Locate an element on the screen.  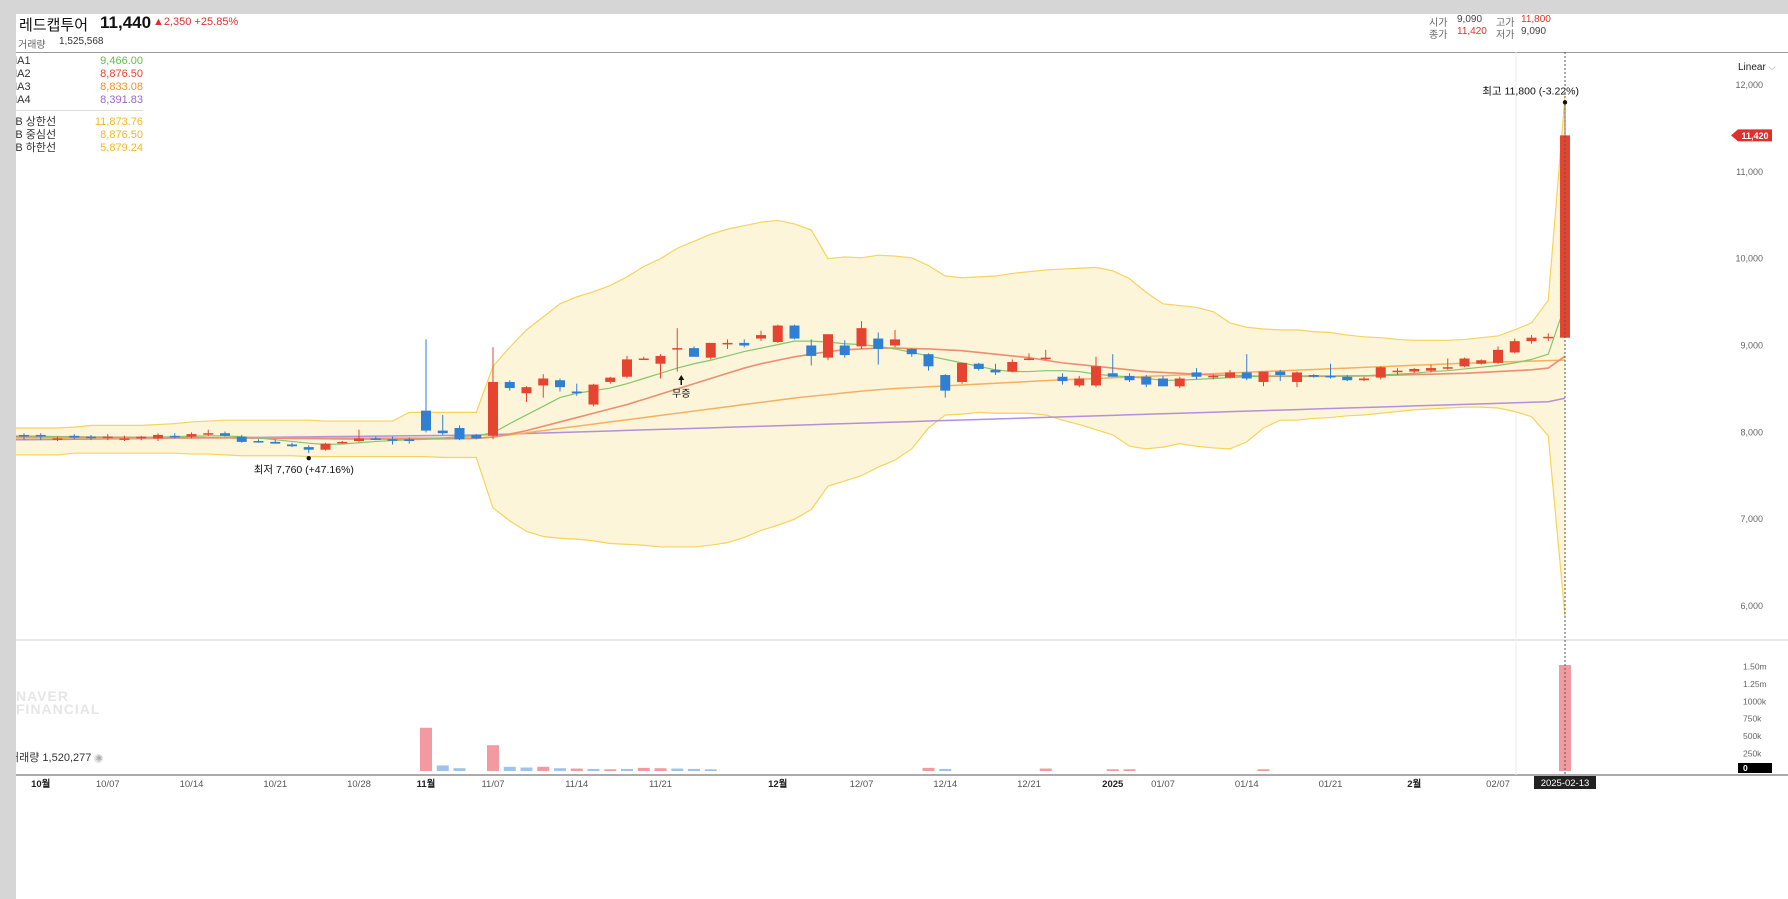
volume-bars is located at coordinates (995, 718).